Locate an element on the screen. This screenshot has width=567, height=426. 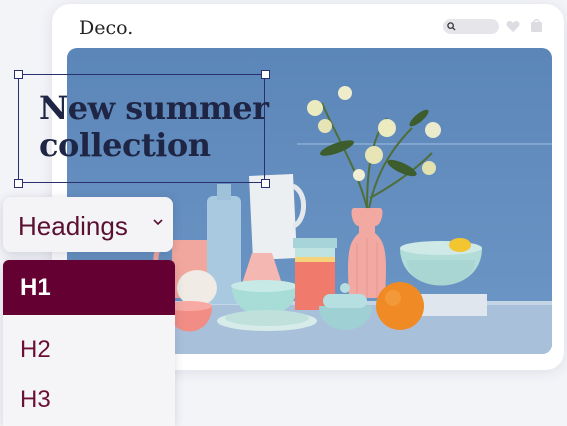
heading-options-menu: H1 H2 H3 is located at coordinates (89, 343).